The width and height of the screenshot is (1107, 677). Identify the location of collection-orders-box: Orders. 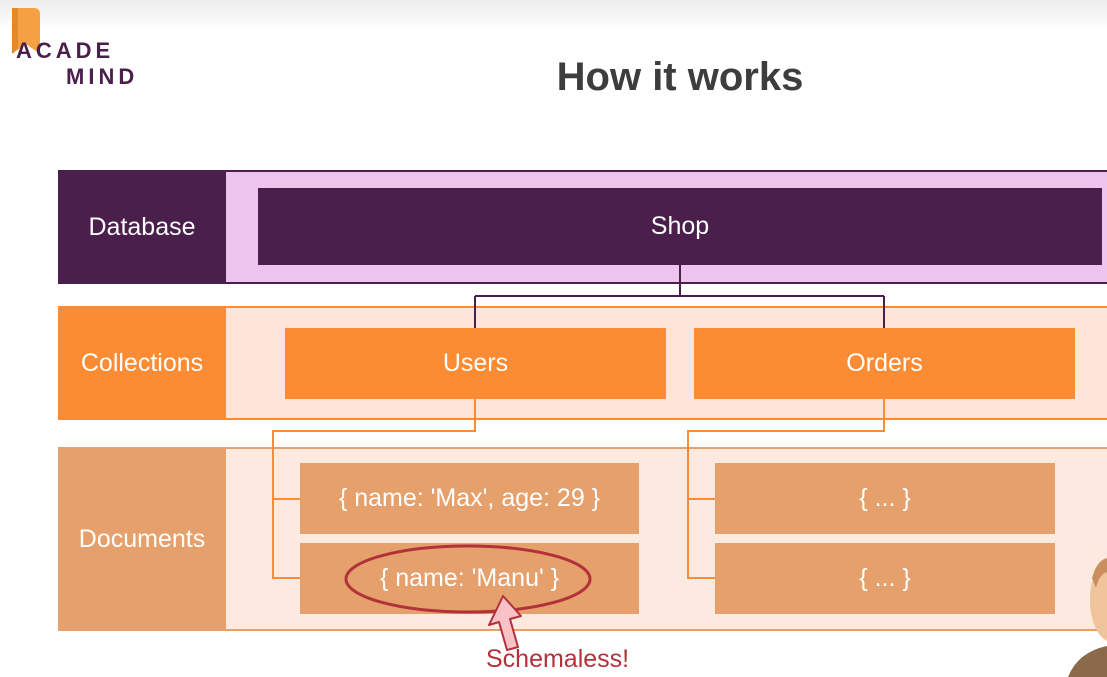
(884, 363).